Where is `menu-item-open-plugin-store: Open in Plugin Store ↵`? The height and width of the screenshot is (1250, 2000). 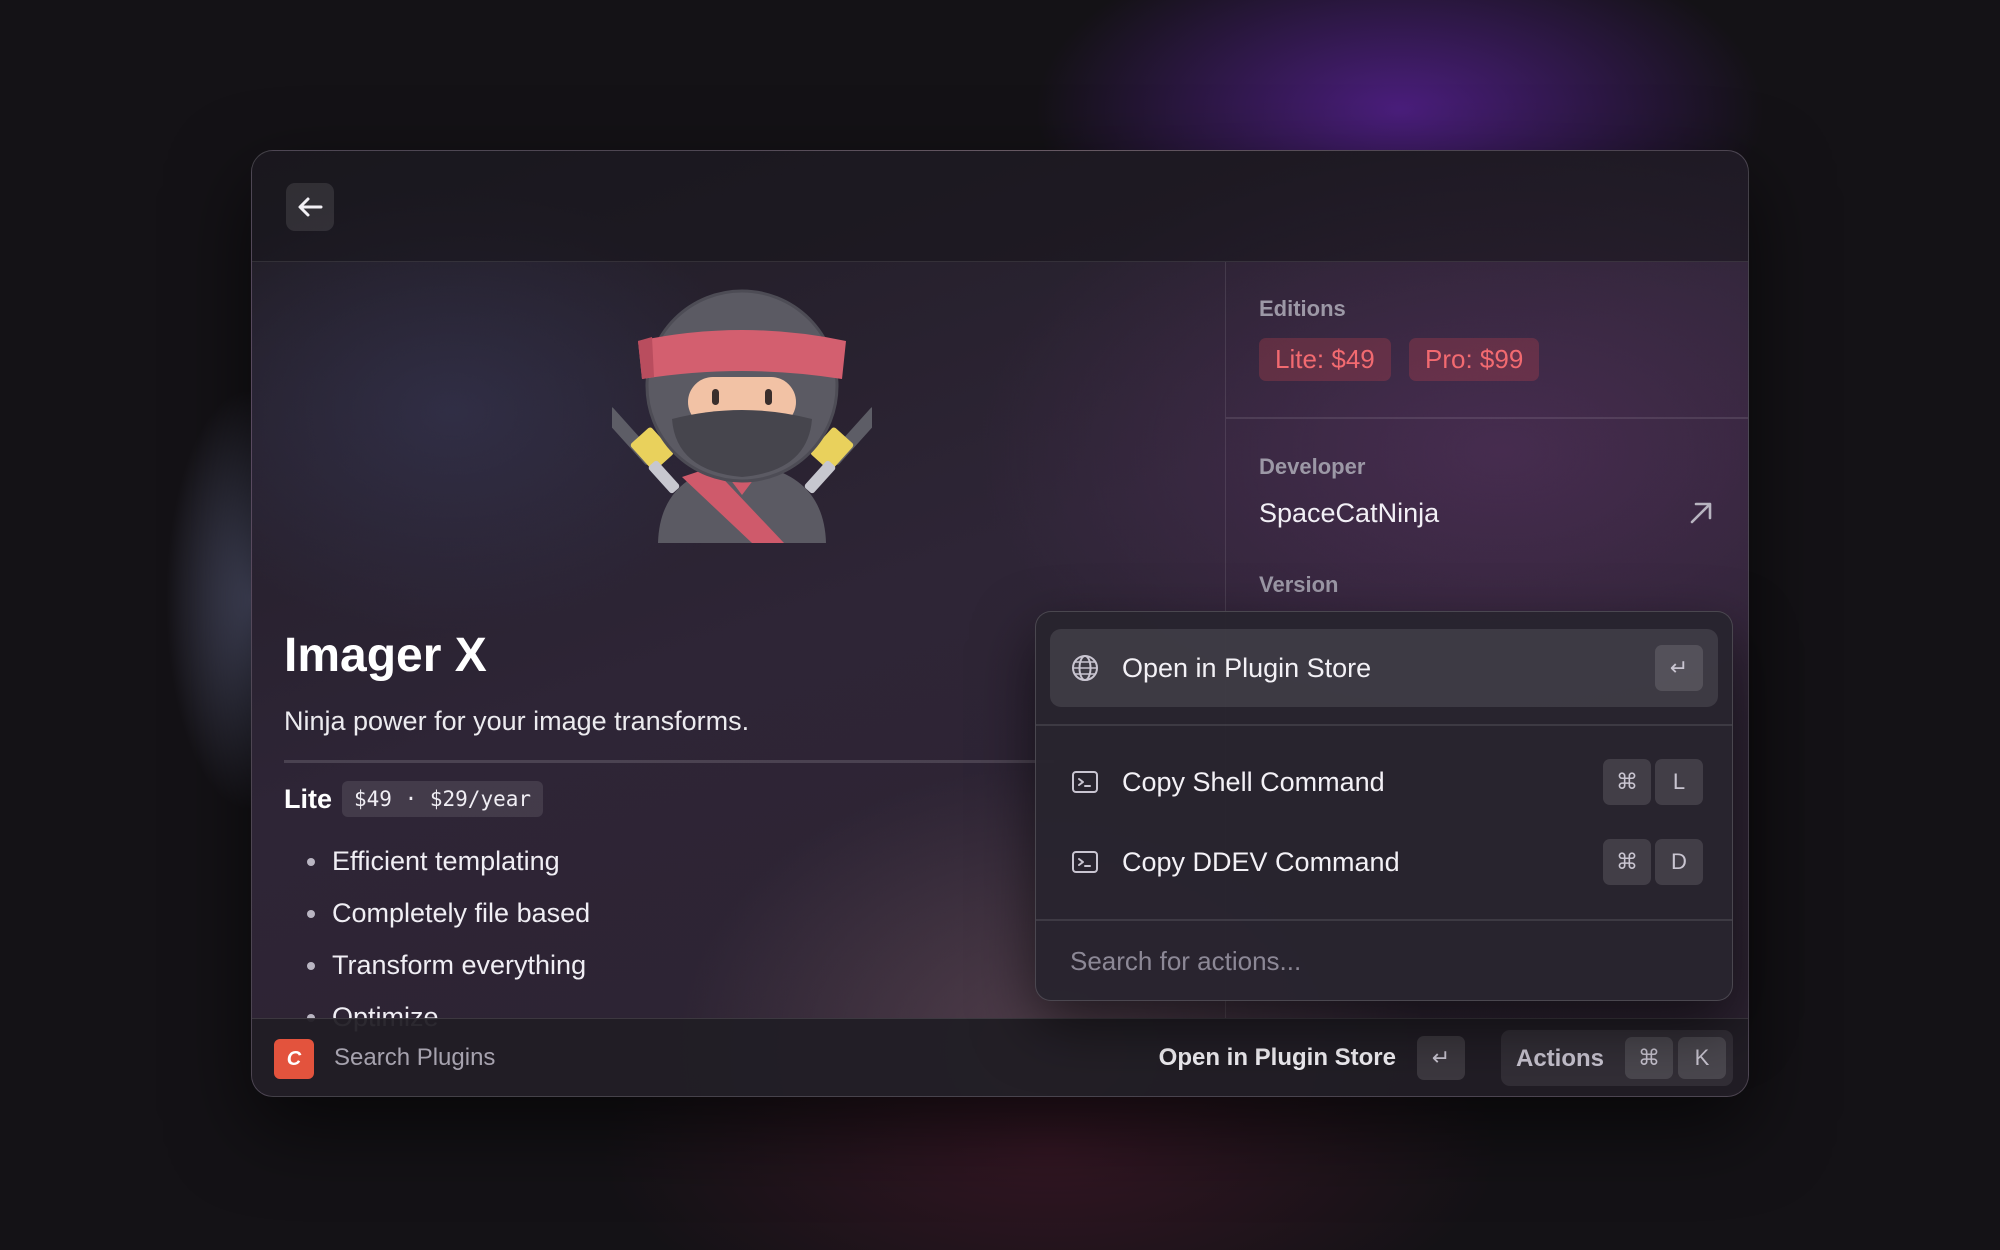 menu-item-open-plugin-store: Open in Plugin Store ↵ is located at coordinates (1384, 668).